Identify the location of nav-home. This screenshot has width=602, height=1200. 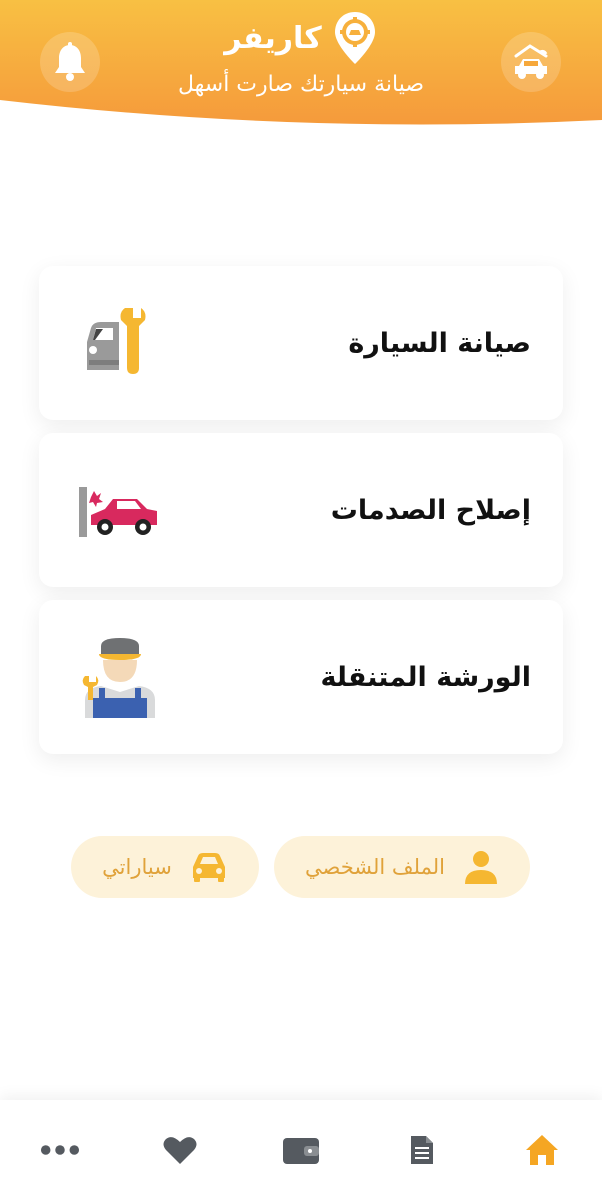
(542, 1150).